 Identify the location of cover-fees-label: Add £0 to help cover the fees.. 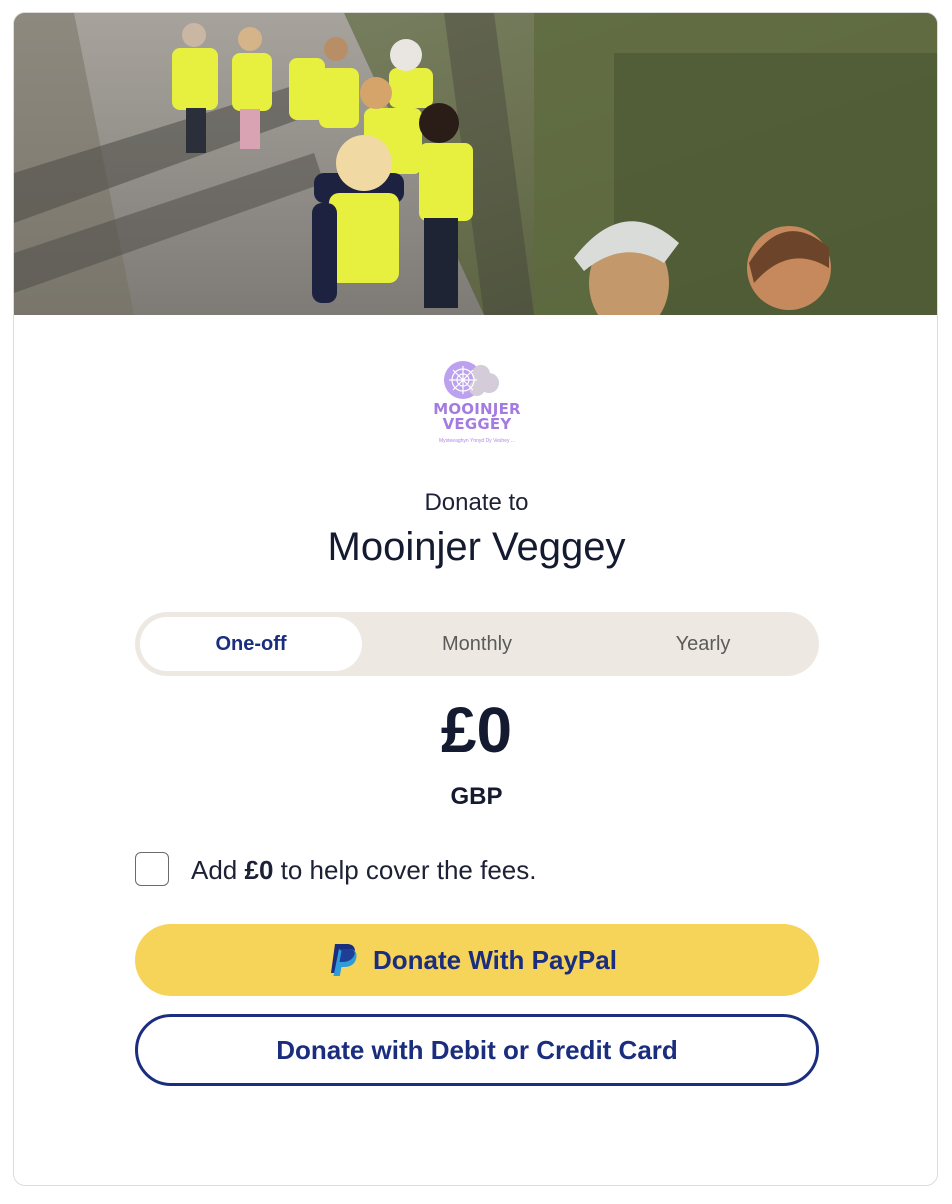
(363, 870).